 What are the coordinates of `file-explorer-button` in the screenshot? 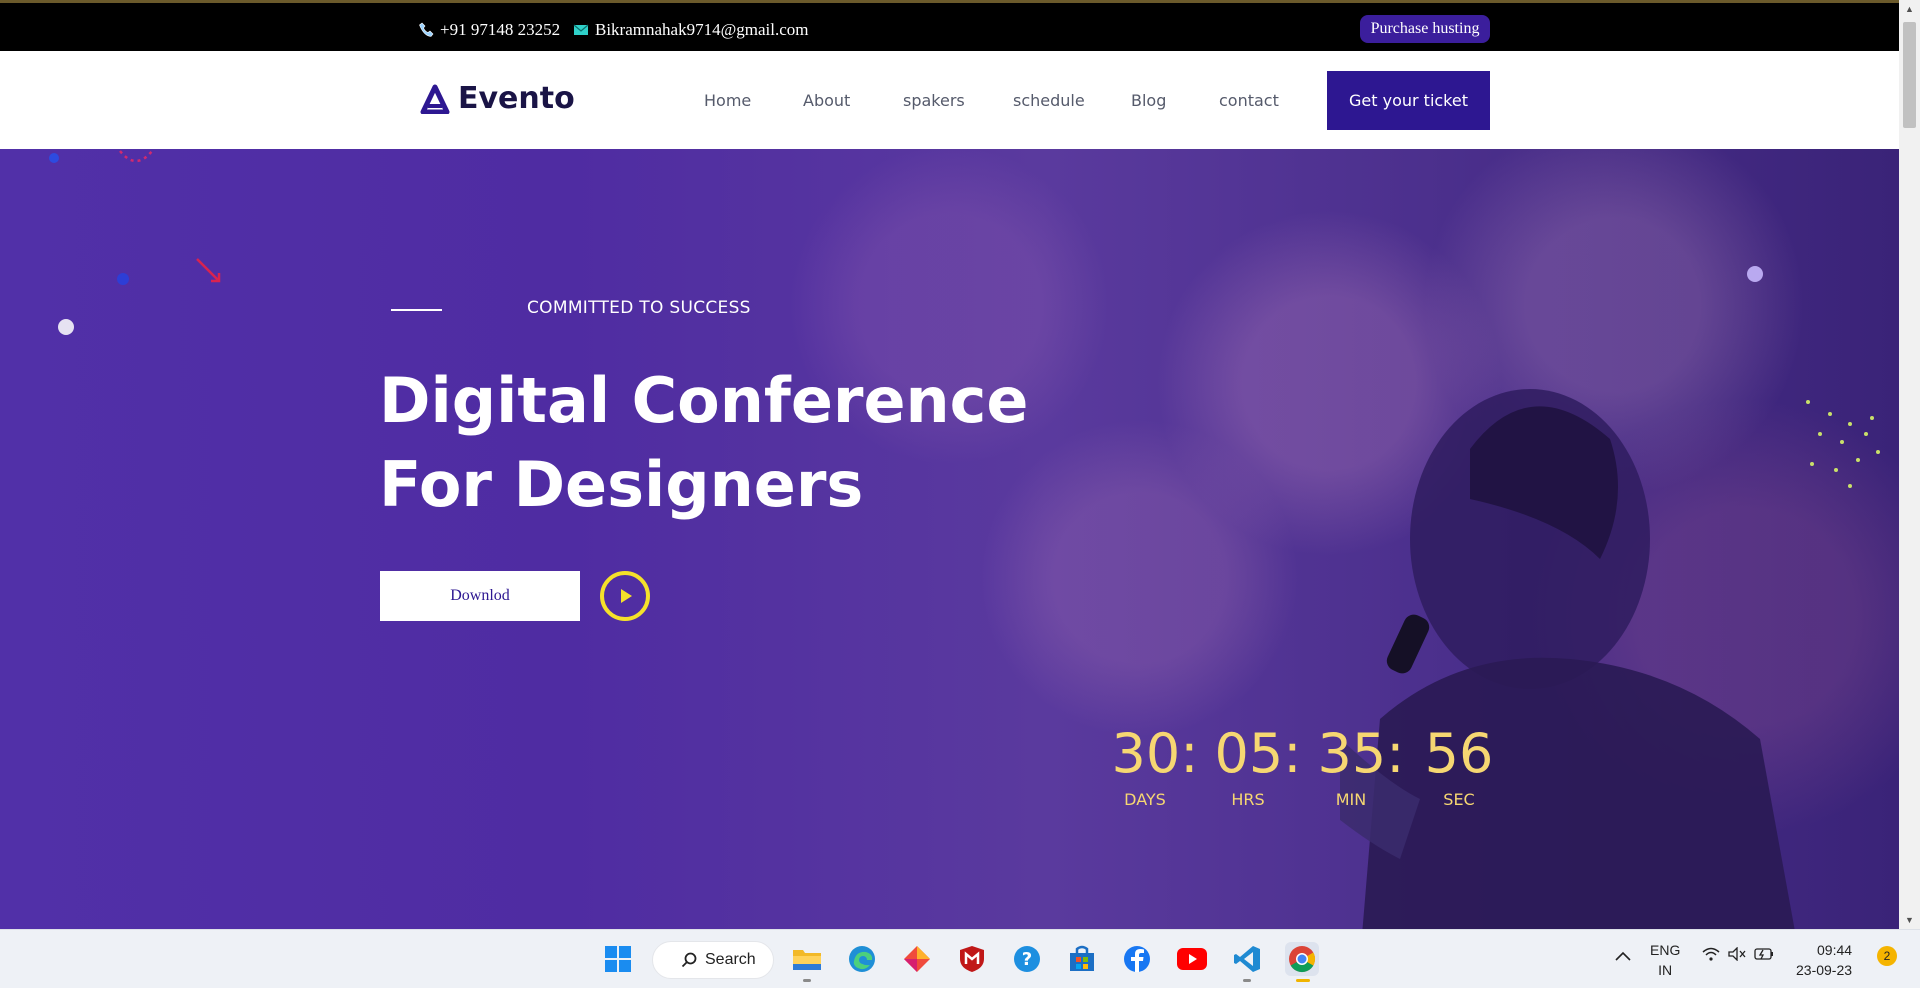 It's located at (807, 959).